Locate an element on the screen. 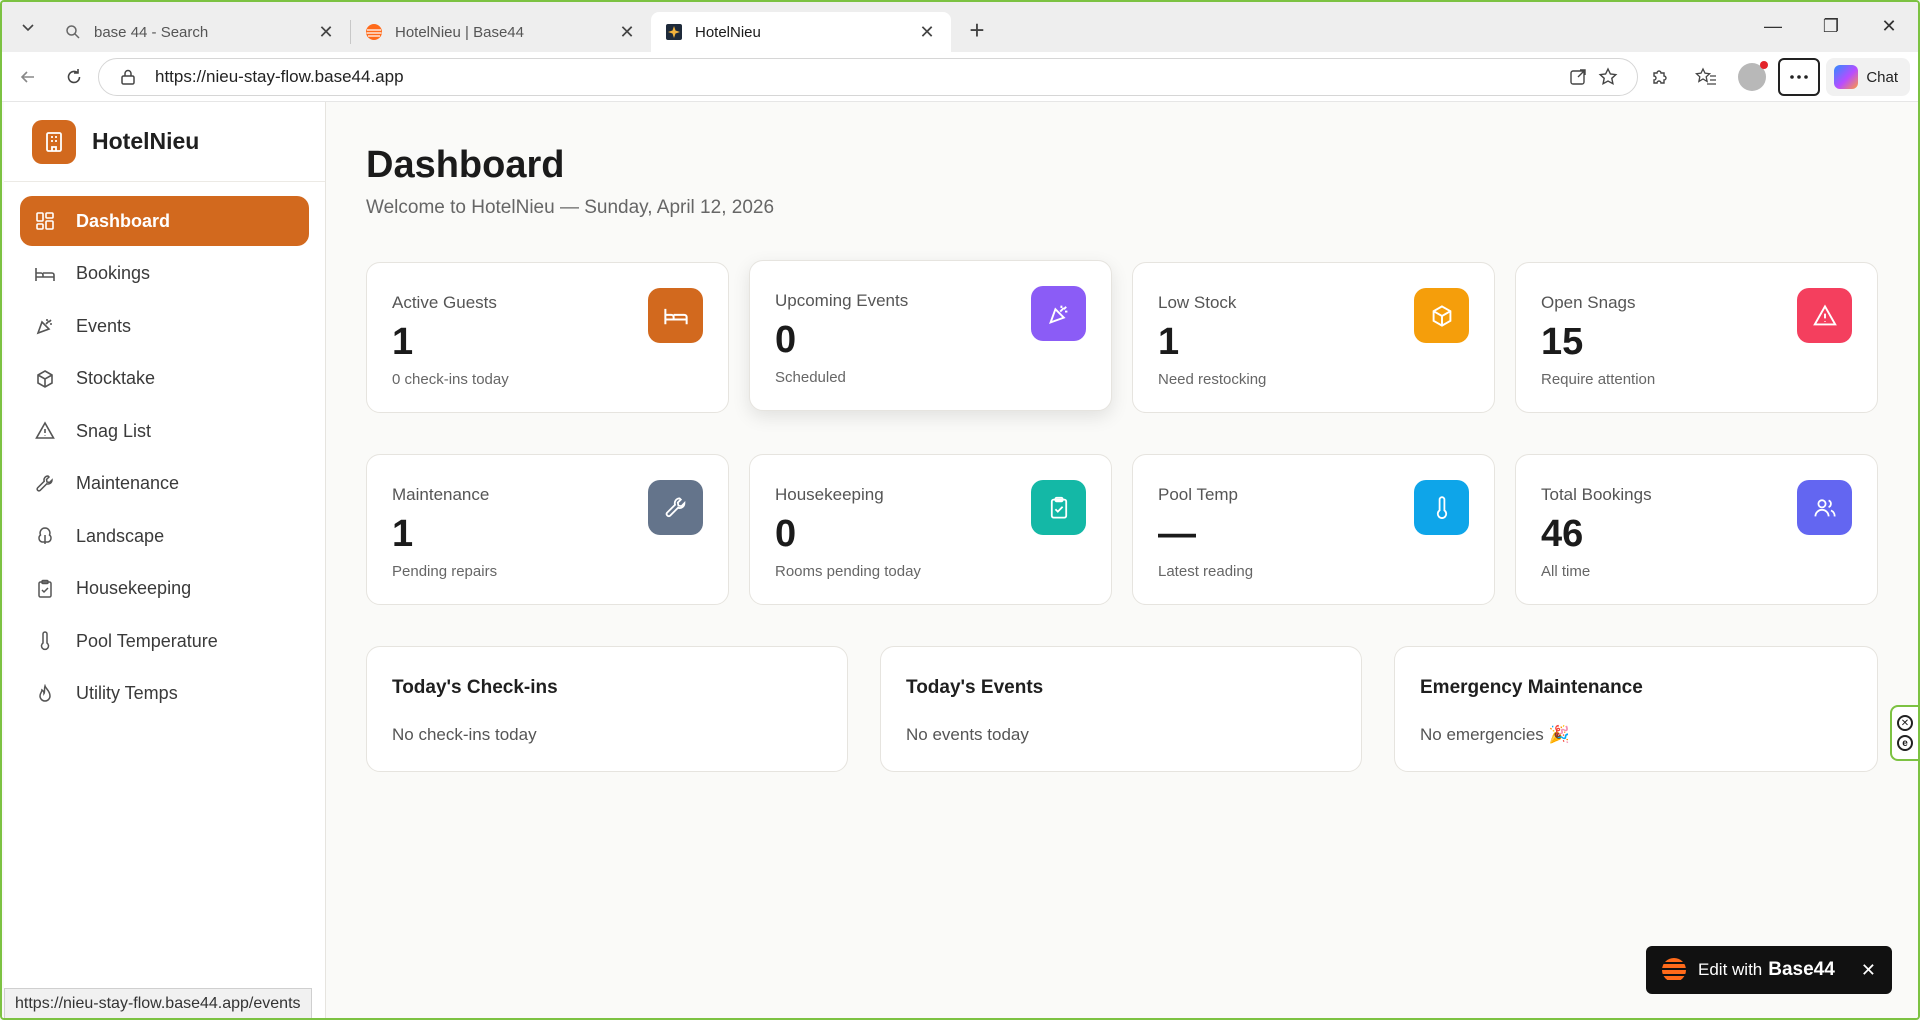  party-popper-icon is located at coordinates (1058, 313).